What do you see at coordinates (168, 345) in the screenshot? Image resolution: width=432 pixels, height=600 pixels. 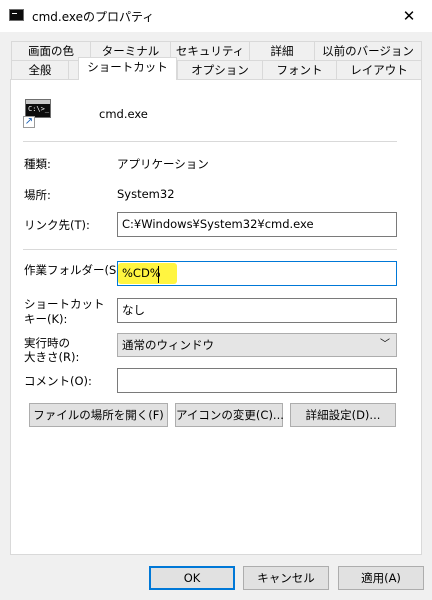 I see `run-size-value: 通常のウィンドウ` at bounding box center [168, 345].